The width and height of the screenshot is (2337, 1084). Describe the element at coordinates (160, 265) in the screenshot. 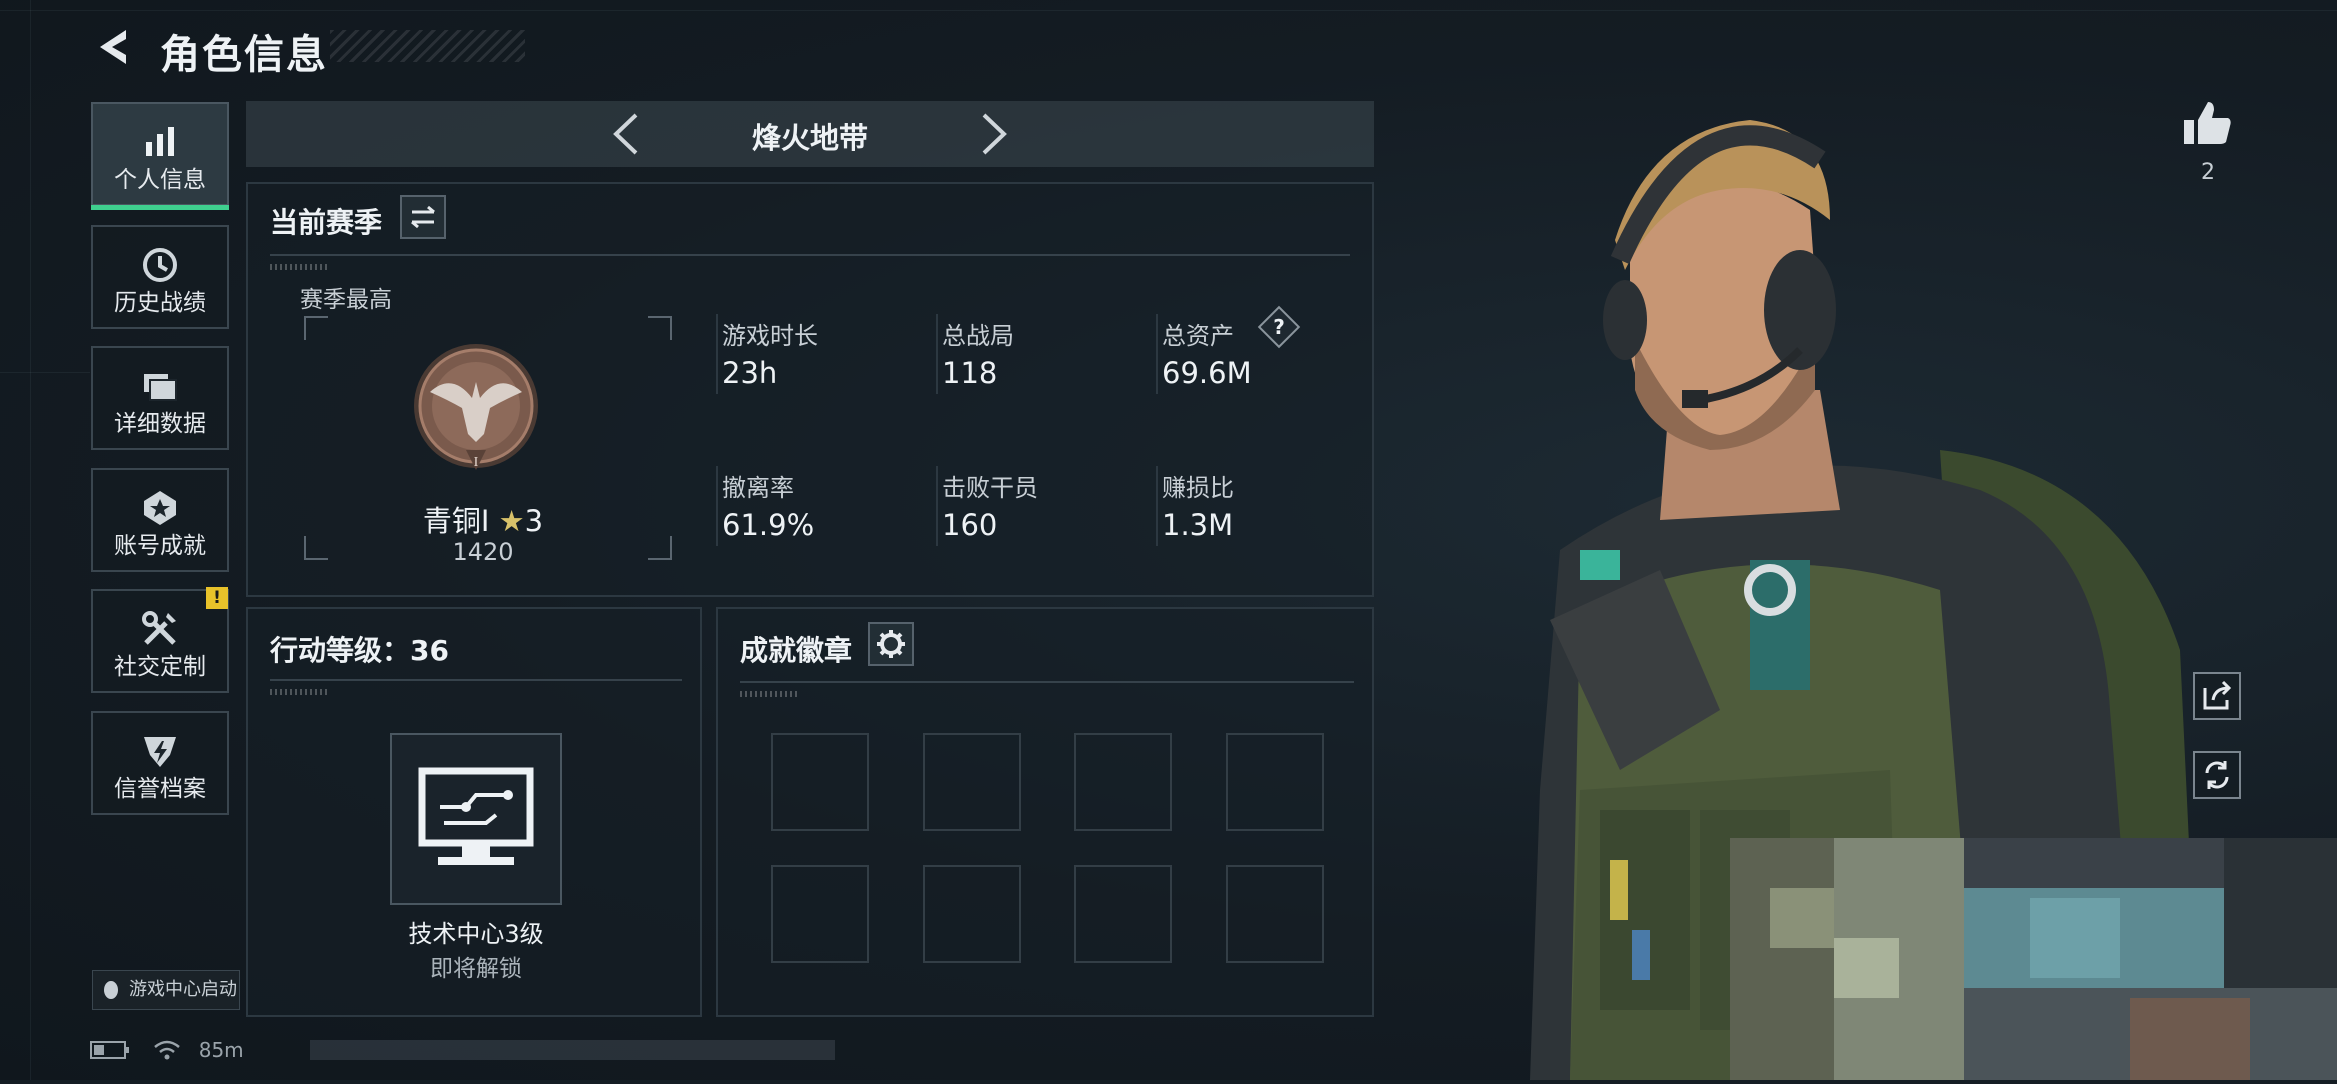

I see `clock-icon` at that location.